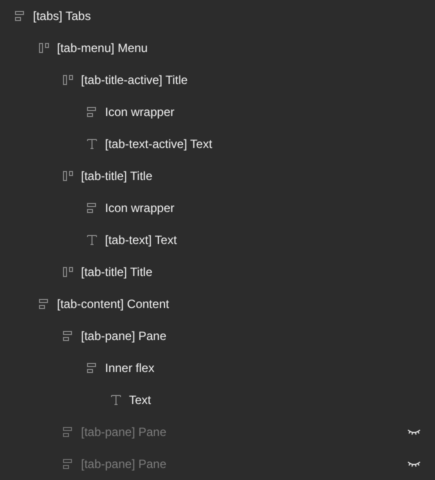 The width and height of the screenshot is (435, 480). Describe the element at coordinates (134, 80) in the screenshot. I see `layer-name: [tab-title-active] Title` at that location.